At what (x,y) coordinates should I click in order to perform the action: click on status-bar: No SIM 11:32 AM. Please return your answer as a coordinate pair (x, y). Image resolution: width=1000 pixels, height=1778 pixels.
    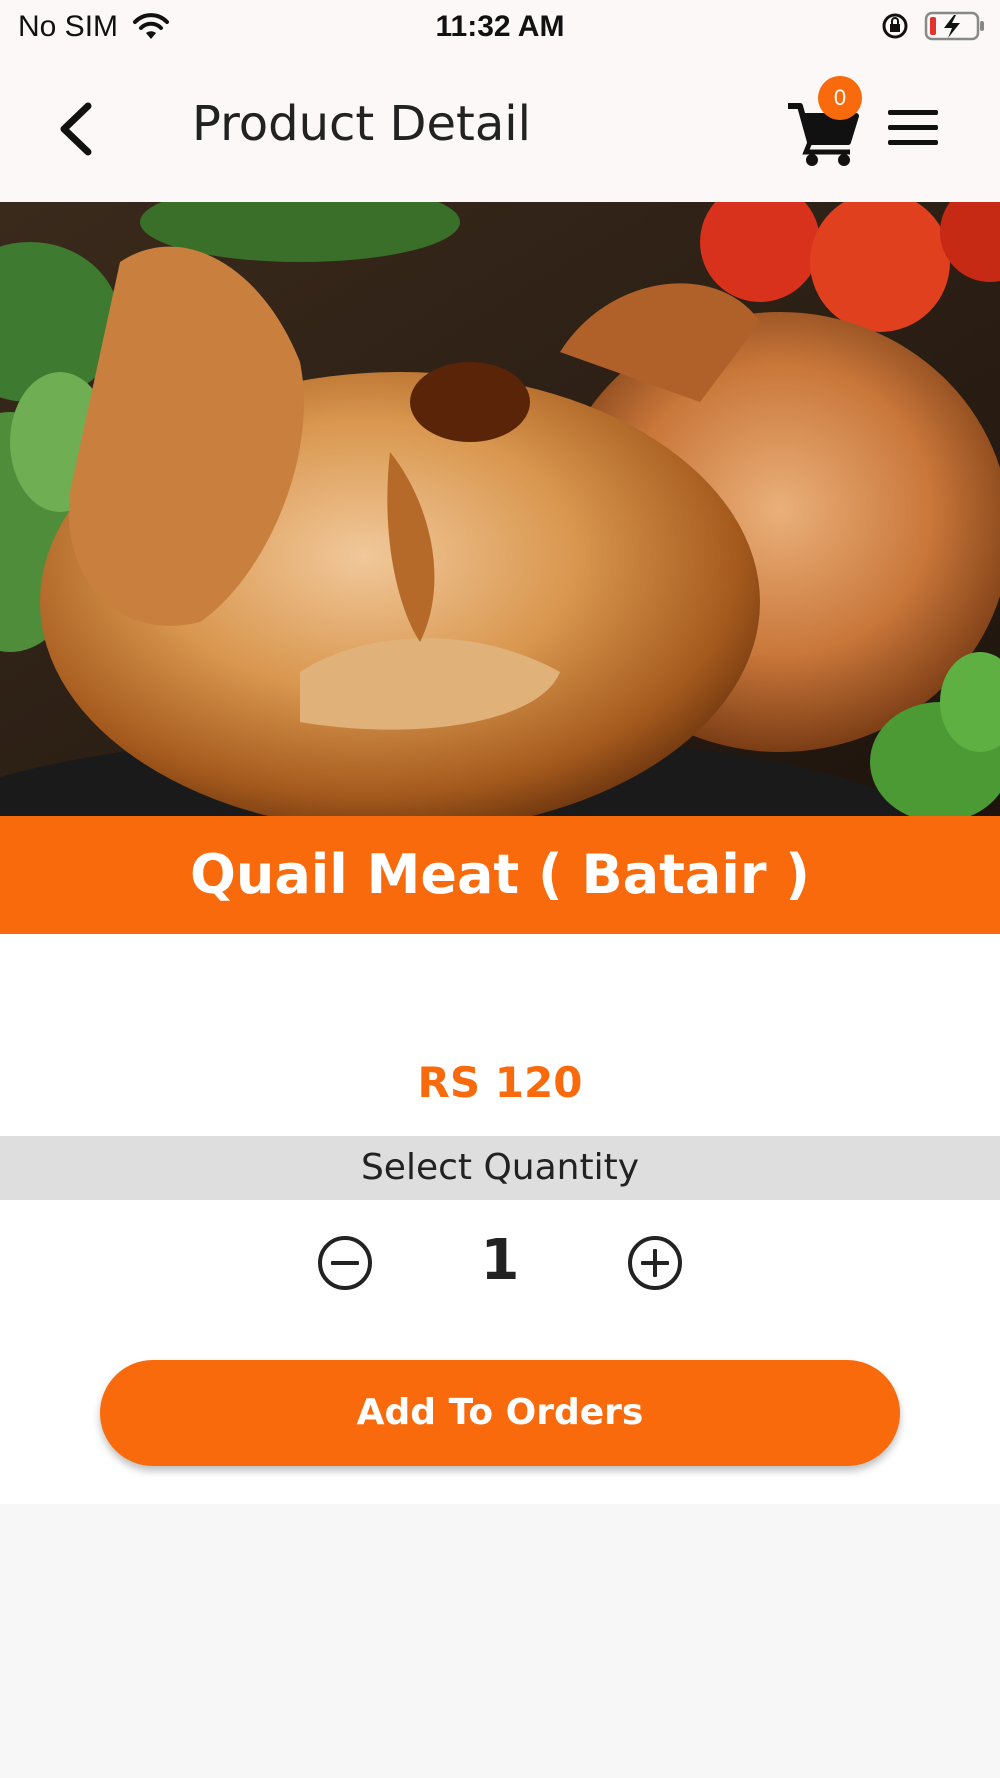
    Looking at the image, I should click on (500, 28).